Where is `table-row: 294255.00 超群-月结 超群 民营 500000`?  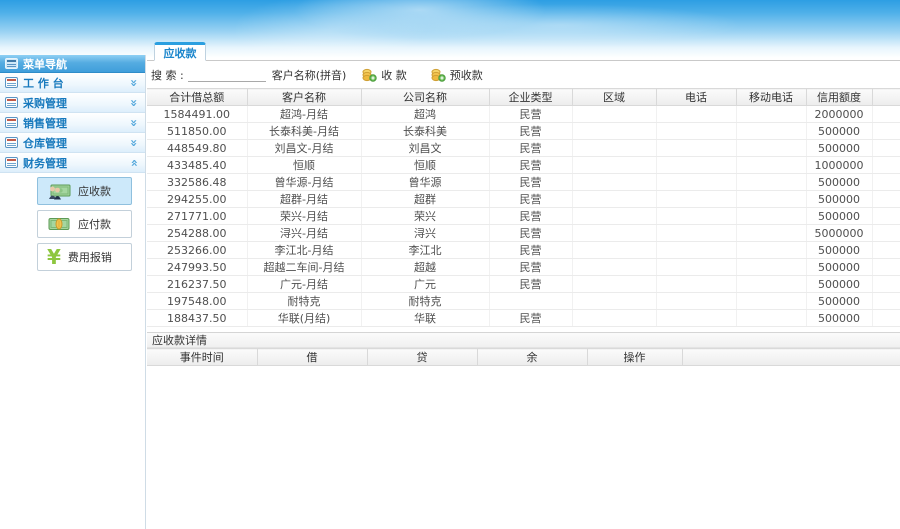 table-row: 294255.00 超群-月结 超群 民营 500000 is located at coordinates (523, 199).